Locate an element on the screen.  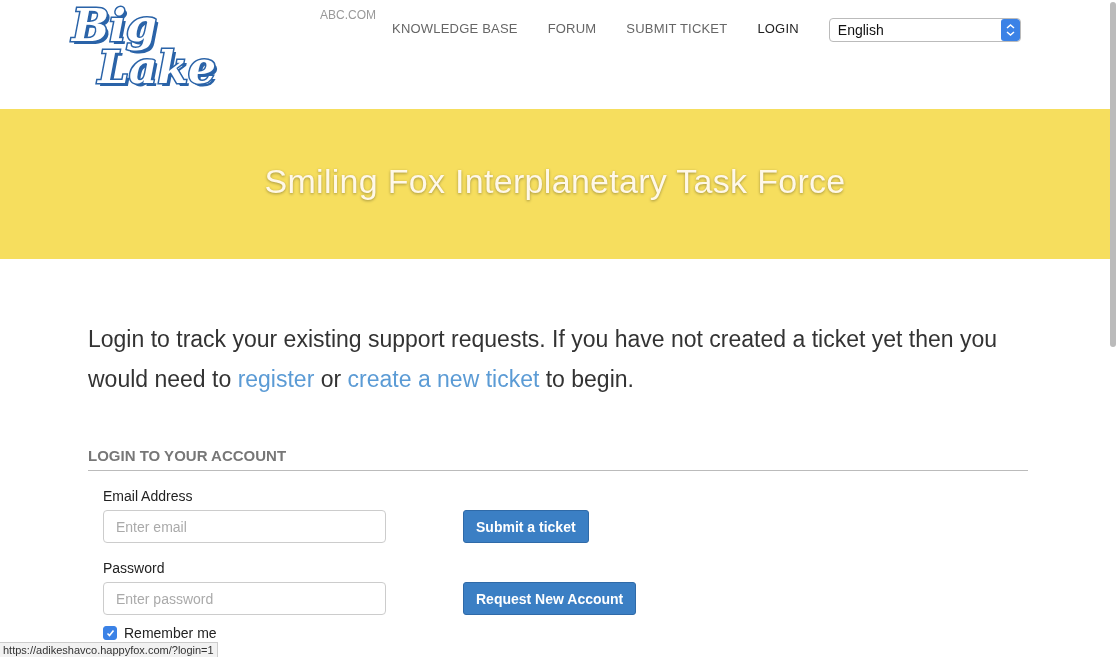
url-tooltip: https://adikeshavco.happyfox.com/?login=1 is located at coordinates (109, 649).